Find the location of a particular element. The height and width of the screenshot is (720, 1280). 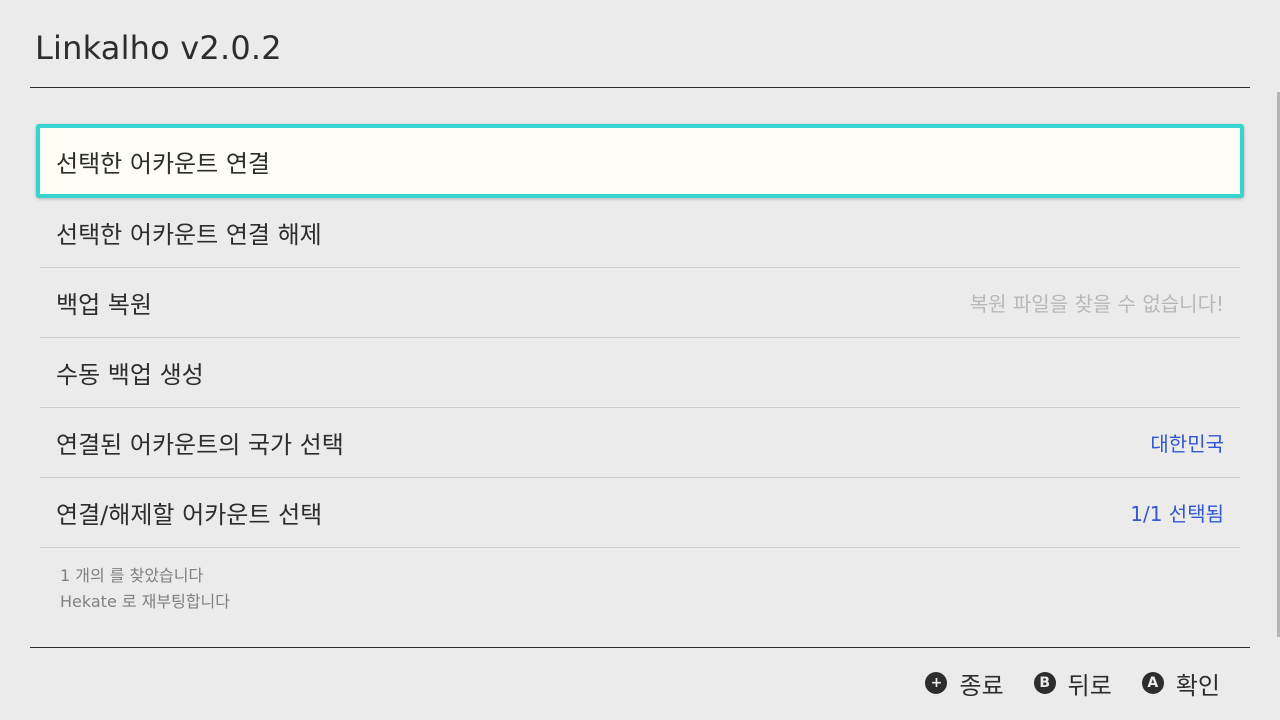

footer-divider is located at coordinates (640, 647).